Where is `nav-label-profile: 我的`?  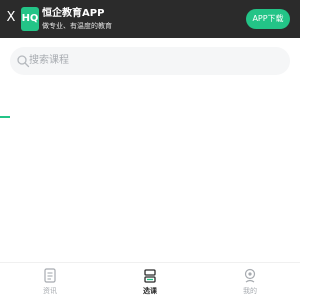
nav-label-profile: 我的 is located at coordinates (250, 291).